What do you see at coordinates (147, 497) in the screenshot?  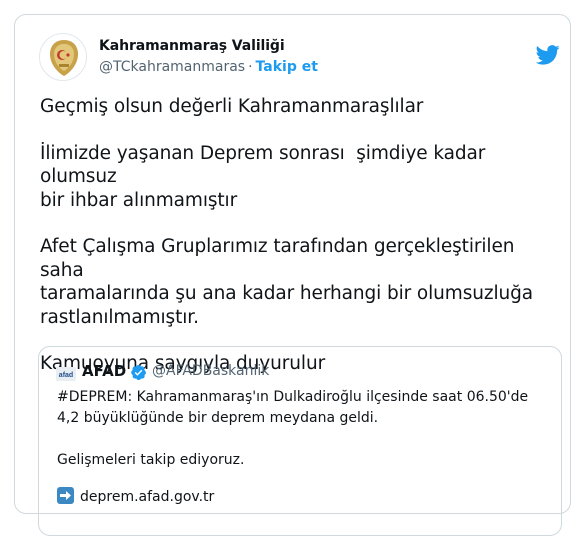 I see `quoted-link-text: deprem.afad.gov.tr` at bounding box center [147, 497].